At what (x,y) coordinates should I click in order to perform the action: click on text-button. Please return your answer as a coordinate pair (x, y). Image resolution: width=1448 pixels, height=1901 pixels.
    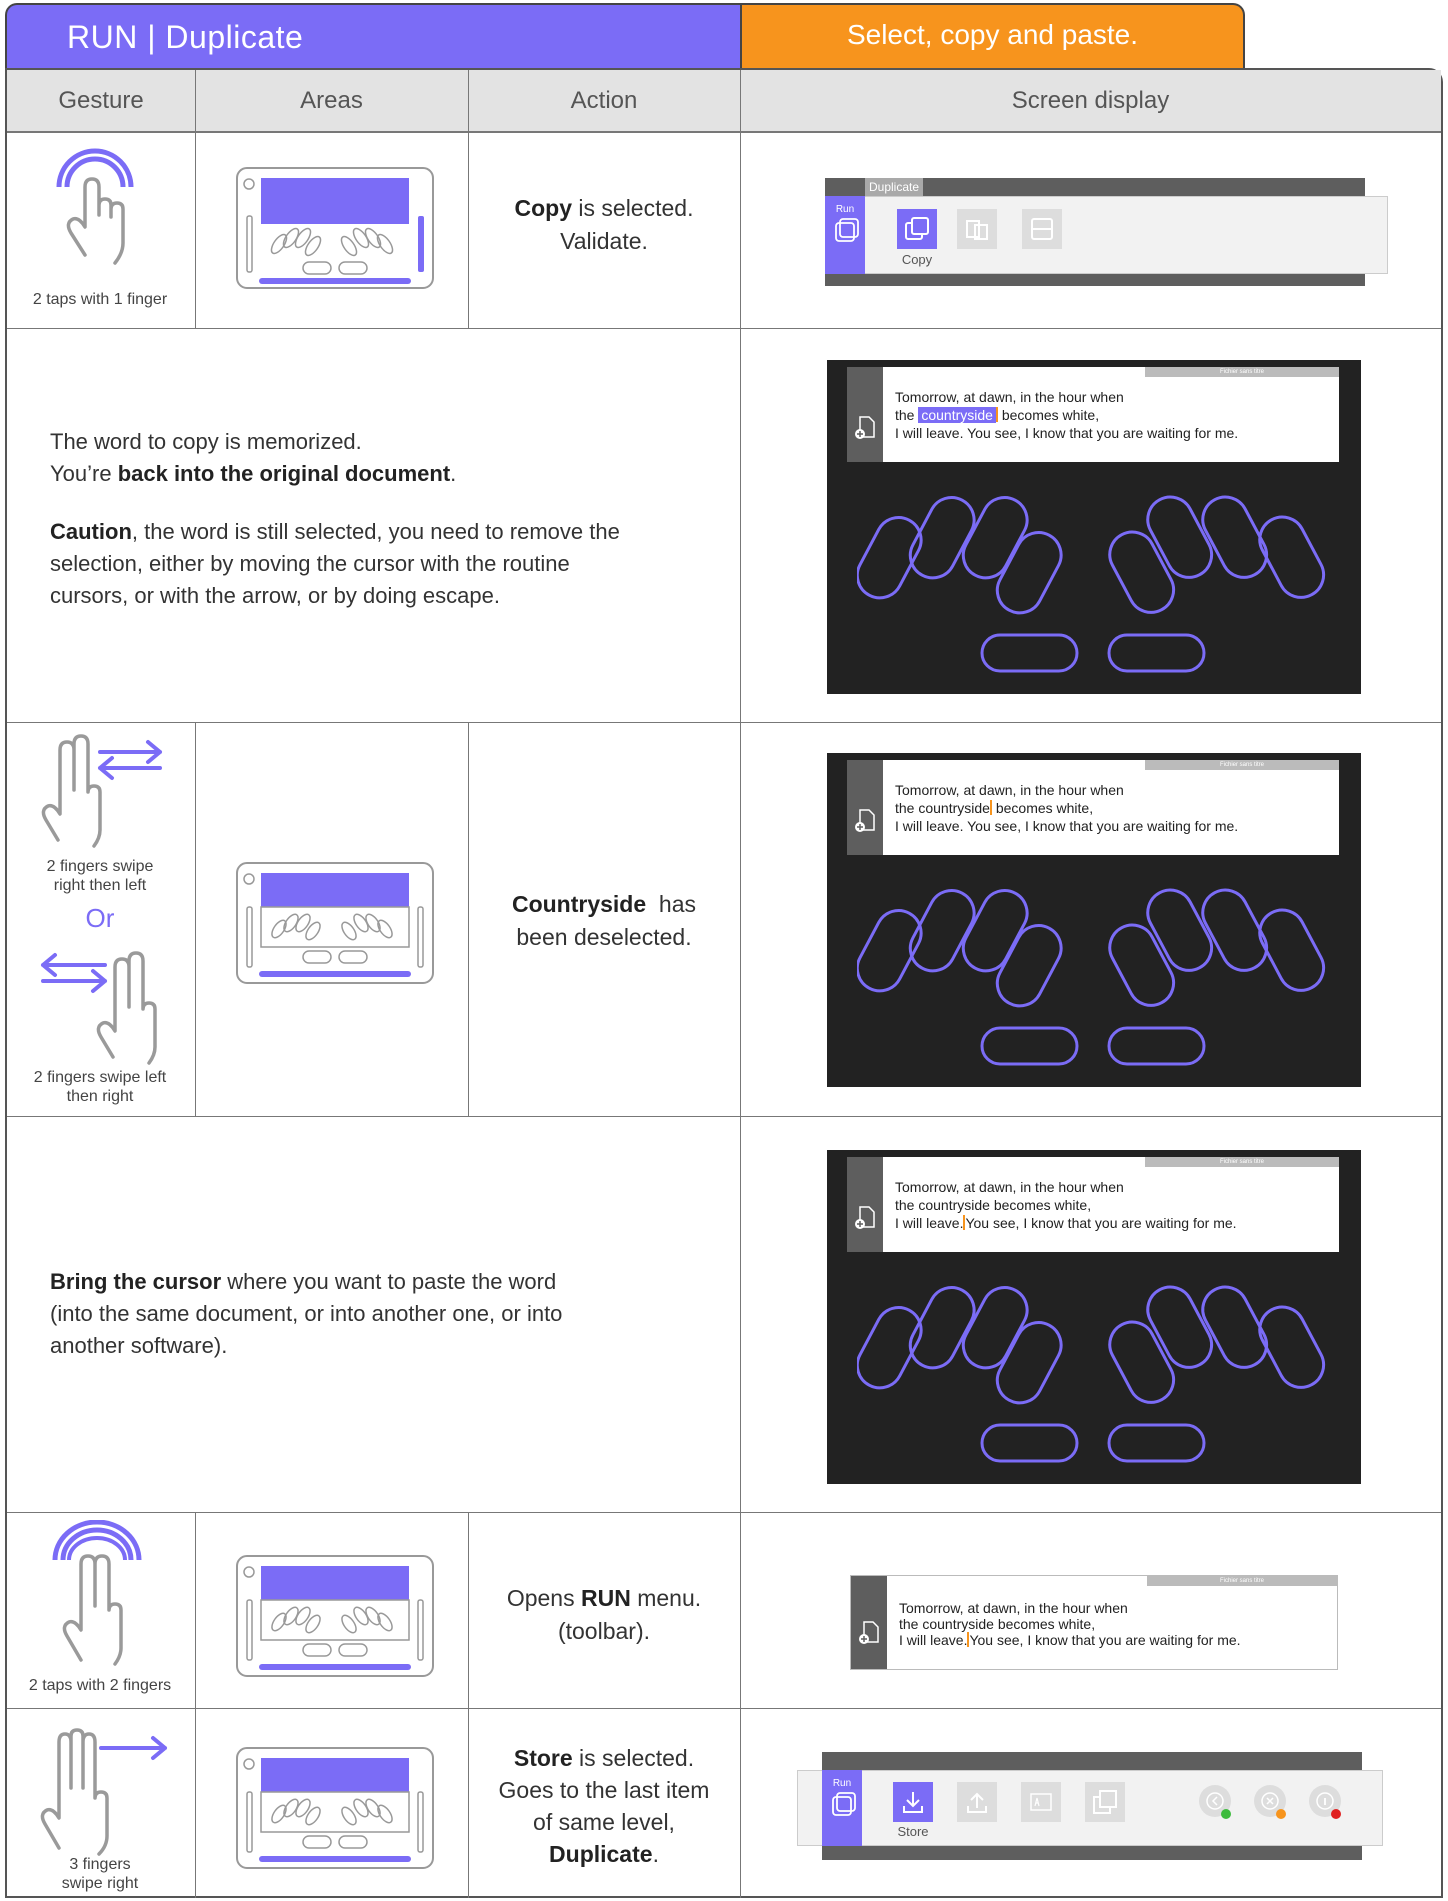
    Looking at the image, I should click on (1041, 1802).